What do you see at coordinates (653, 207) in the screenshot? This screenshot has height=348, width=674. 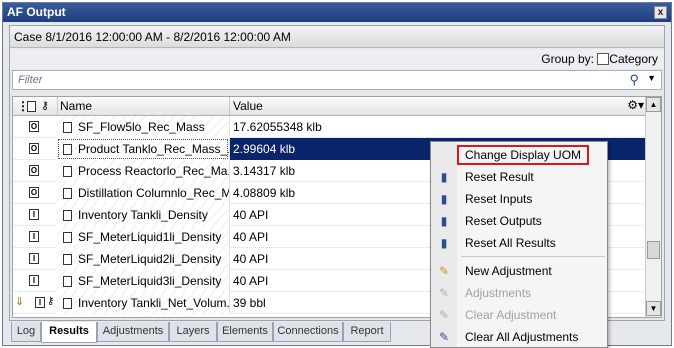 I see `vertical-scrollbar: ▲ ▼` at bounding box center [653, 207].